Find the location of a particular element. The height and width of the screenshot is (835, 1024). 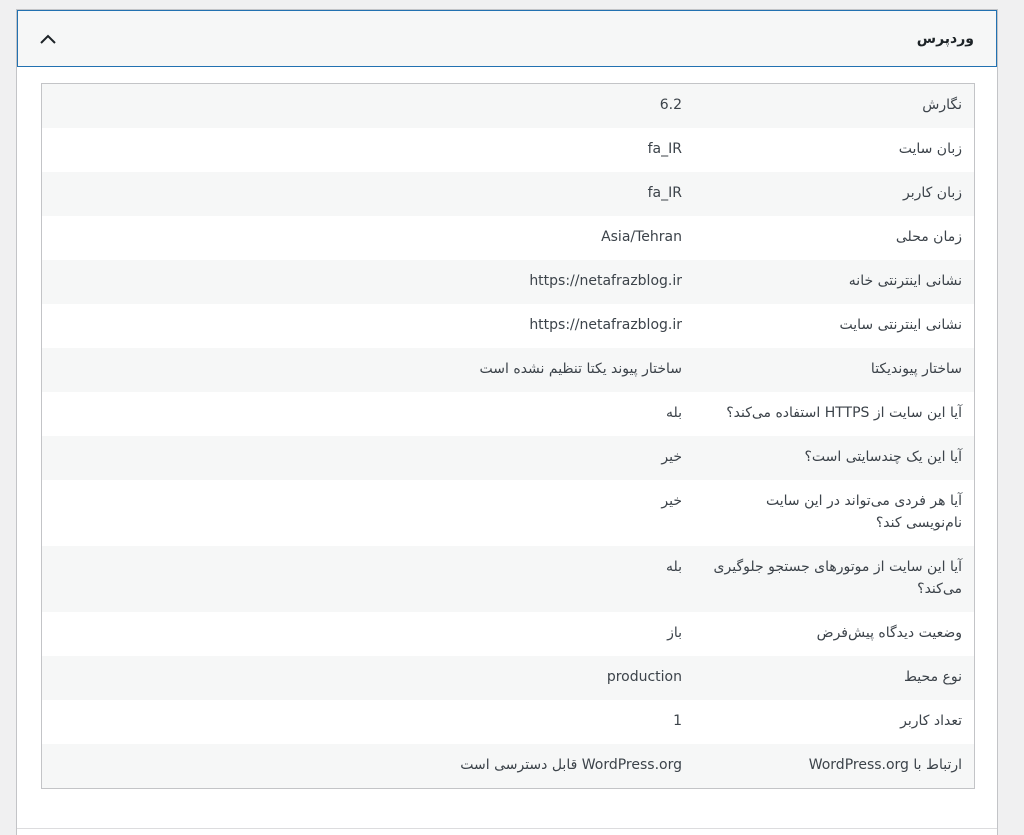

row-value: 6.2 is located at coordinates (367, 105).